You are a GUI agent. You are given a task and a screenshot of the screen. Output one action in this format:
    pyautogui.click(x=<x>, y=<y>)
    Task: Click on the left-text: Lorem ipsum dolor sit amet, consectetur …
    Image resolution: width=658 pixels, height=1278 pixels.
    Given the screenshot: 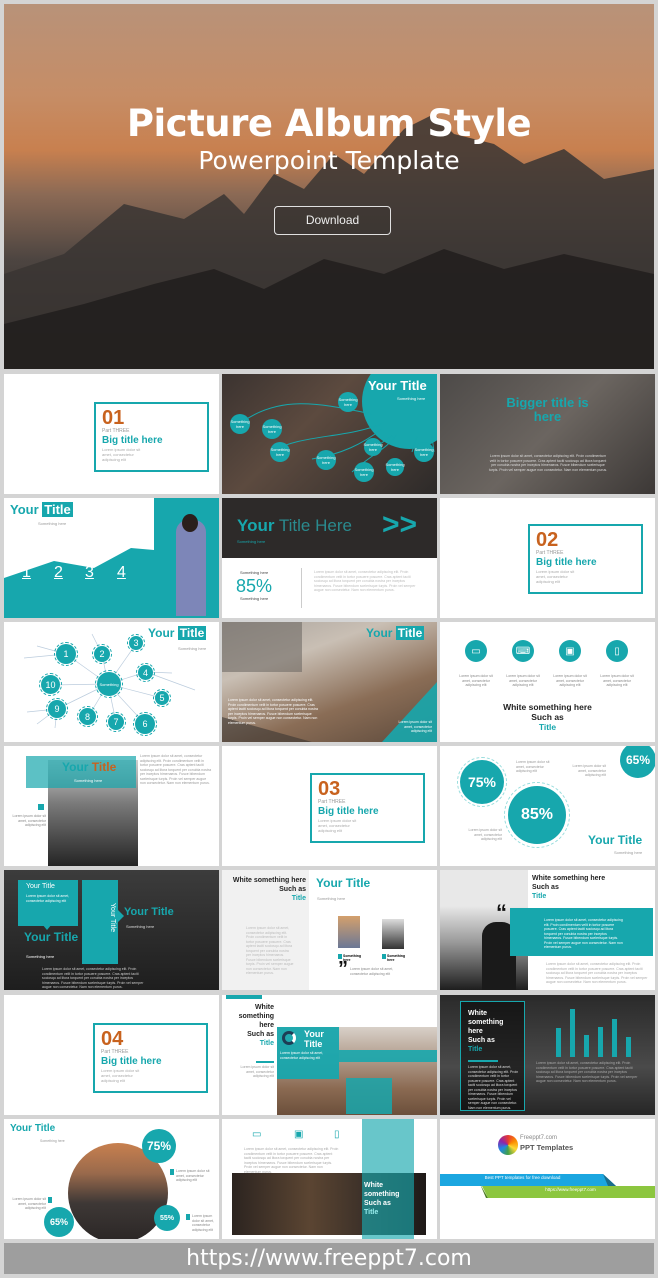 What is the action you would take?
    pyautogui.click(x=257, y=1071)
    